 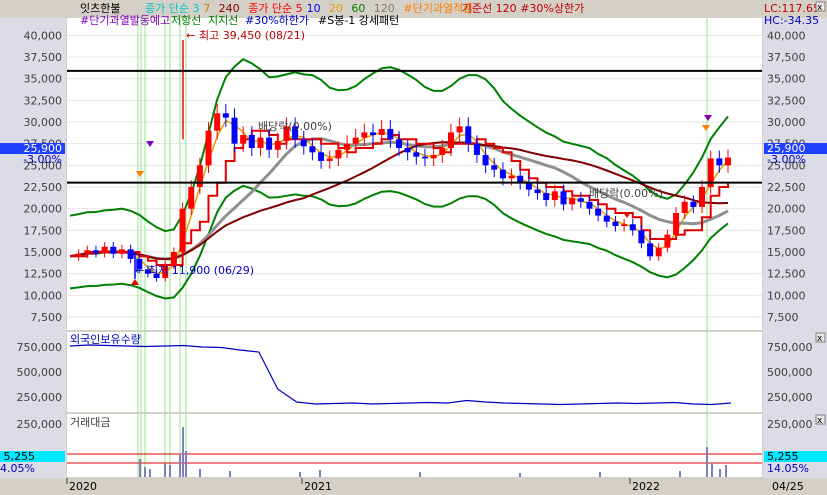 I want to click on trade-title: 거래대금, so click(x=90, y=422).